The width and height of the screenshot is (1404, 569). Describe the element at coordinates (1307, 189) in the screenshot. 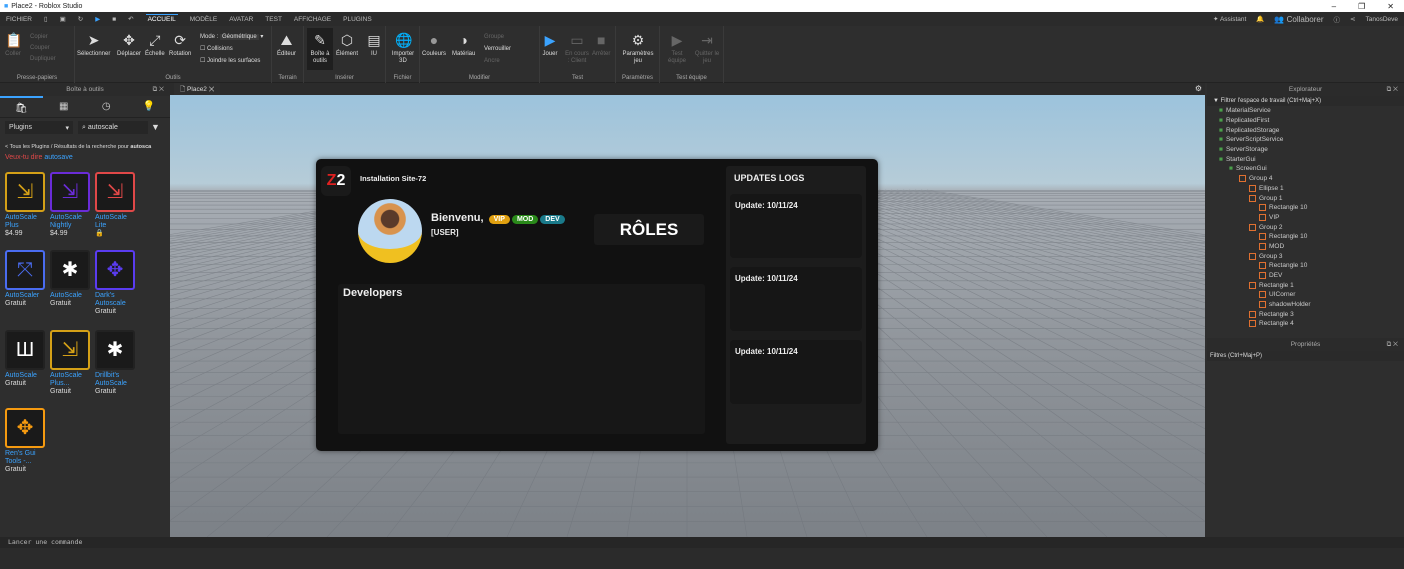

I see `tree-item: Ellipse 1` at that location.